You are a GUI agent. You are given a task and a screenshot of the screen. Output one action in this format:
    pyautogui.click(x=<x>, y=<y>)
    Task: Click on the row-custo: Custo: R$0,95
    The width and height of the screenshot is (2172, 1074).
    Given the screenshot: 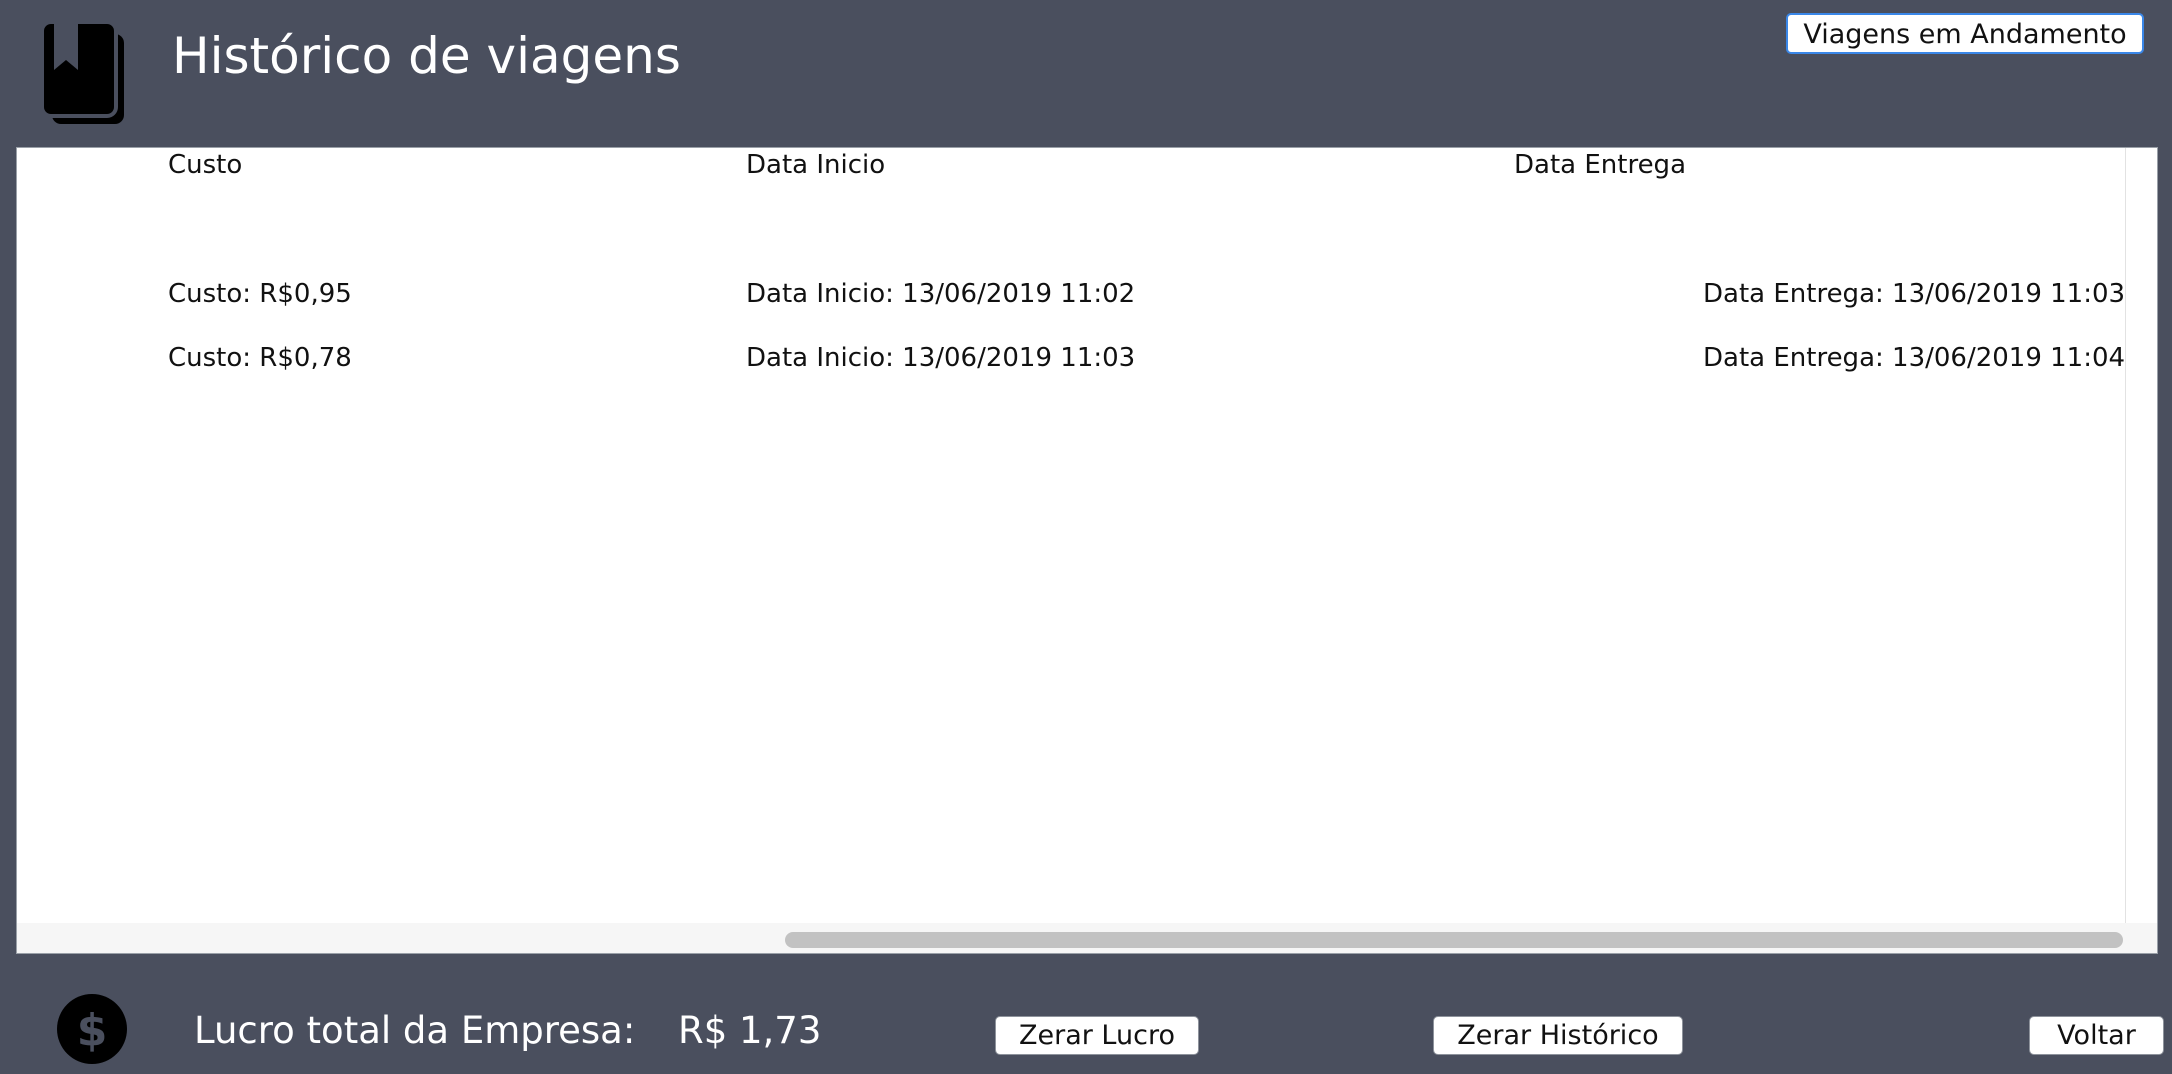 What is the action you would take?
    pyautogui.click(x=260, y=294)
    